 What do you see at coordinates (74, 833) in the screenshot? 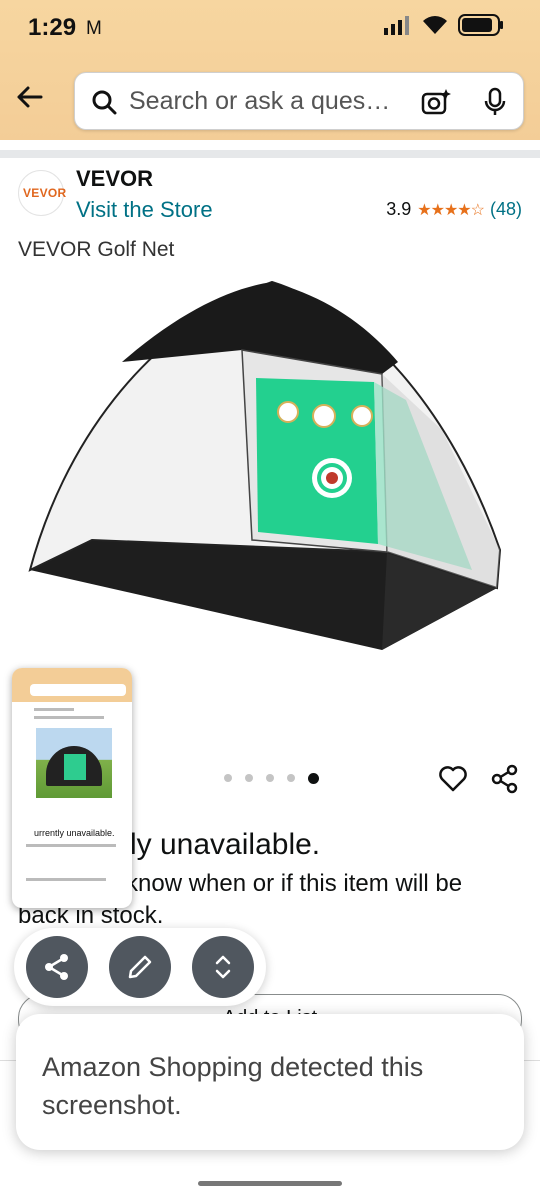
I see `thumbnail-text: urrently unavailable.` at bounding box center [74, 833].